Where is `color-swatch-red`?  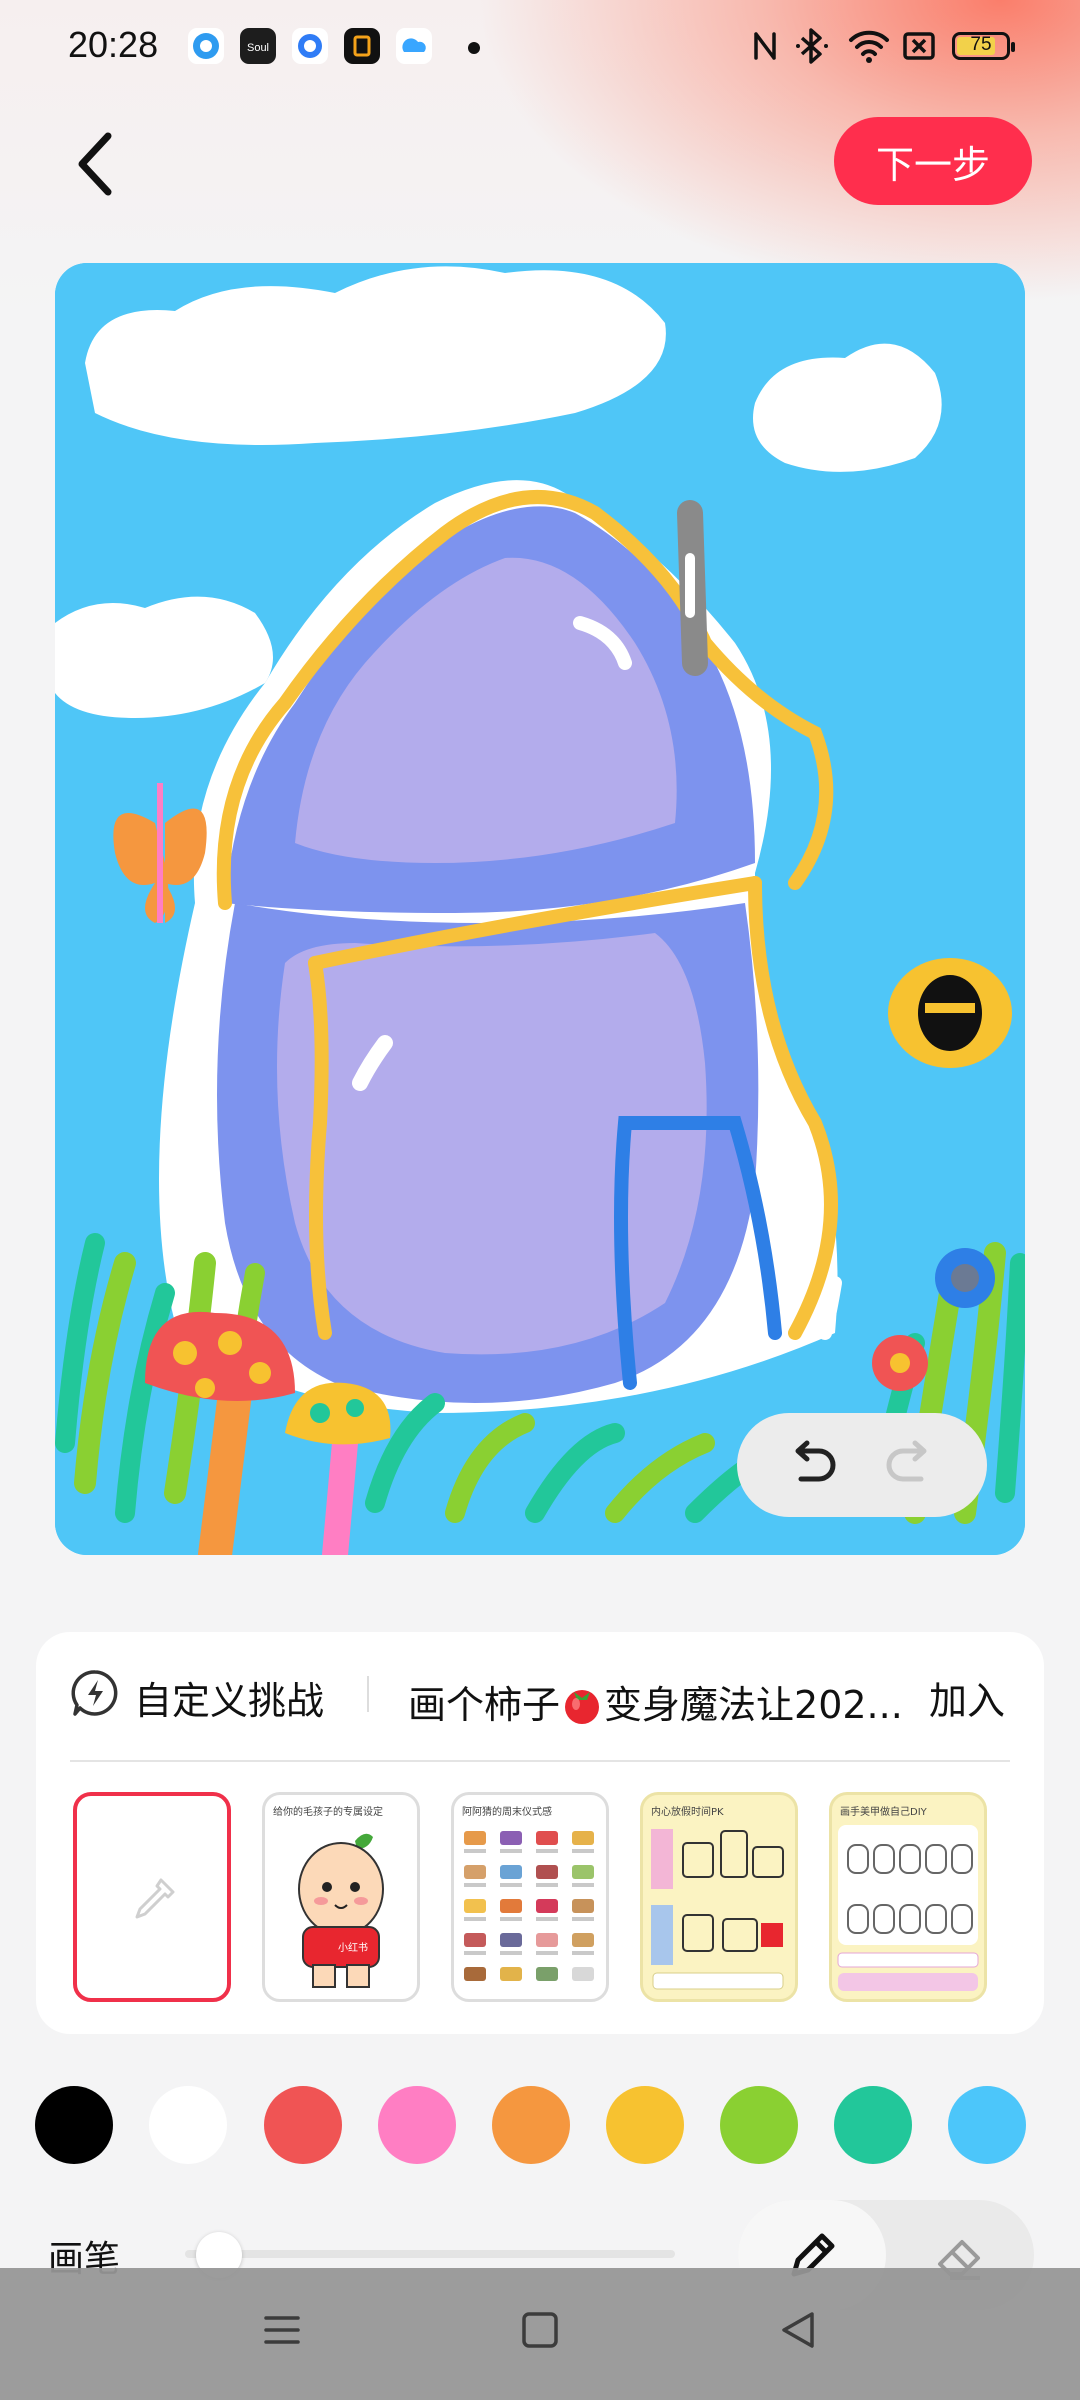
color-swatch-red is located at coordinates (303, 2125).